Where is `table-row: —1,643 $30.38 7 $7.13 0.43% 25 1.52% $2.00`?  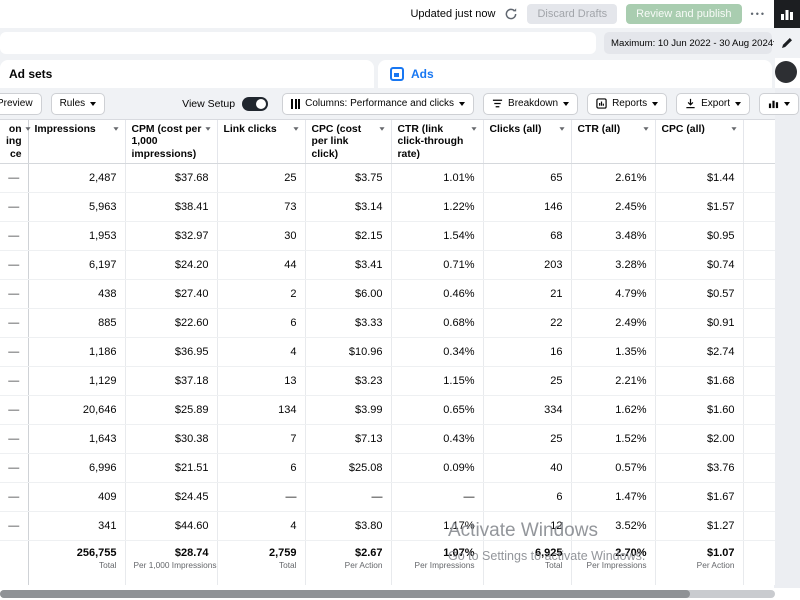 table-row: —1,643 $30.38 7 $7.13 0.43% 25 1.52% $2.00 is located at coordinates (387, 439).